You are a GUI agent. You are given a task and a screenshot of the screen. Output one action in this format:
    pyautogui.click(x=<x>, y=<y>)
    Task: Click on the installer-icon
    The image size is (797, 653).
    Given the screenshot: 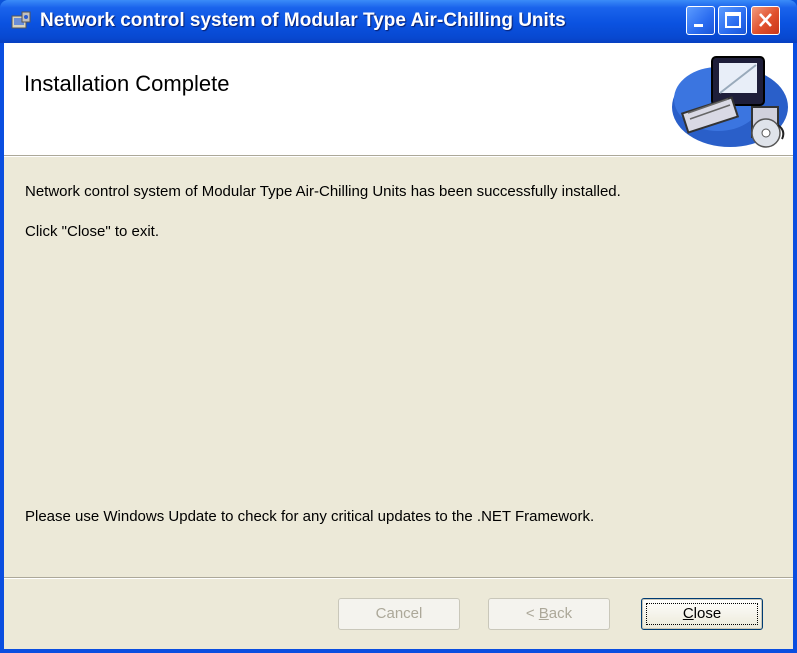 What is the action you would take?
    pyautogui.click(x=21, y=20)
    